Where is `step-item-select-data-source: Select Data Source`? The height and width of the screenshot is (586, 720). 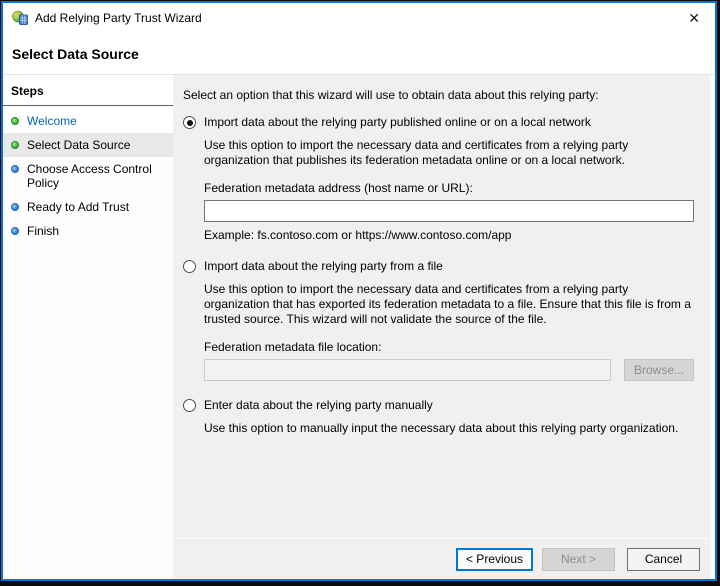
step-item-select-data-source: Select Data Source is located at coordinates (88, 145).